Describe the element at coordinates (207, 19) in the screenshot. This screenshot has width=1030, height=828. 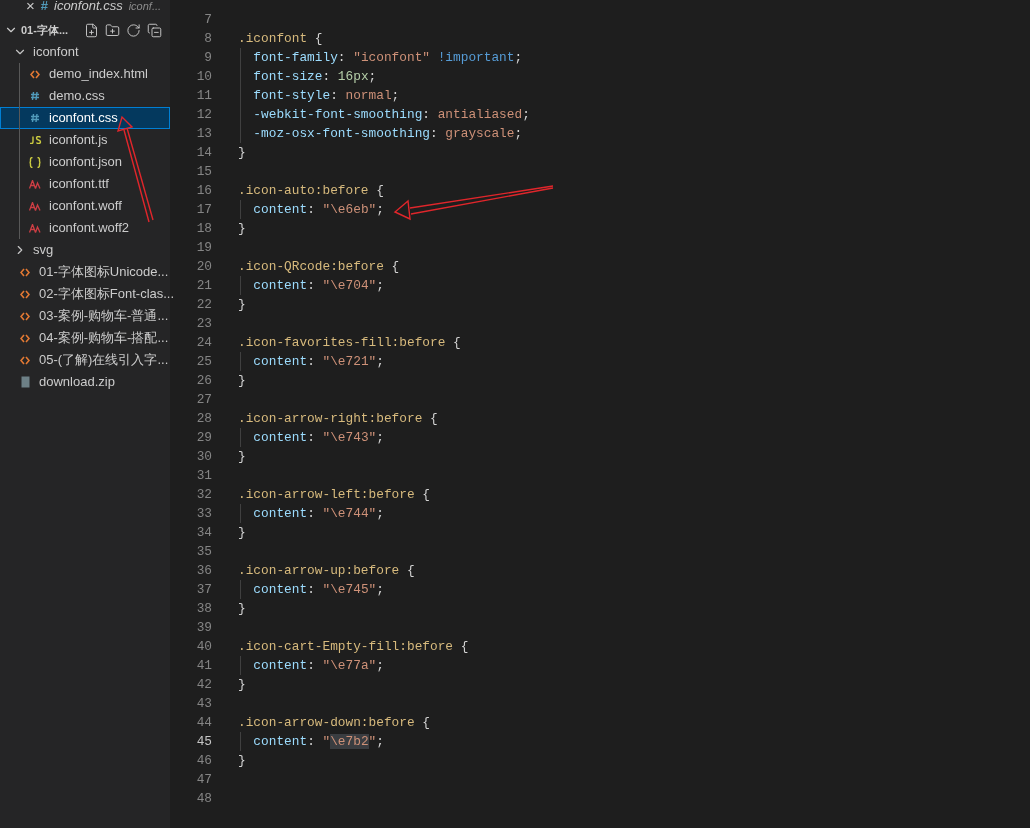
I see `line-number: 7` at that location.